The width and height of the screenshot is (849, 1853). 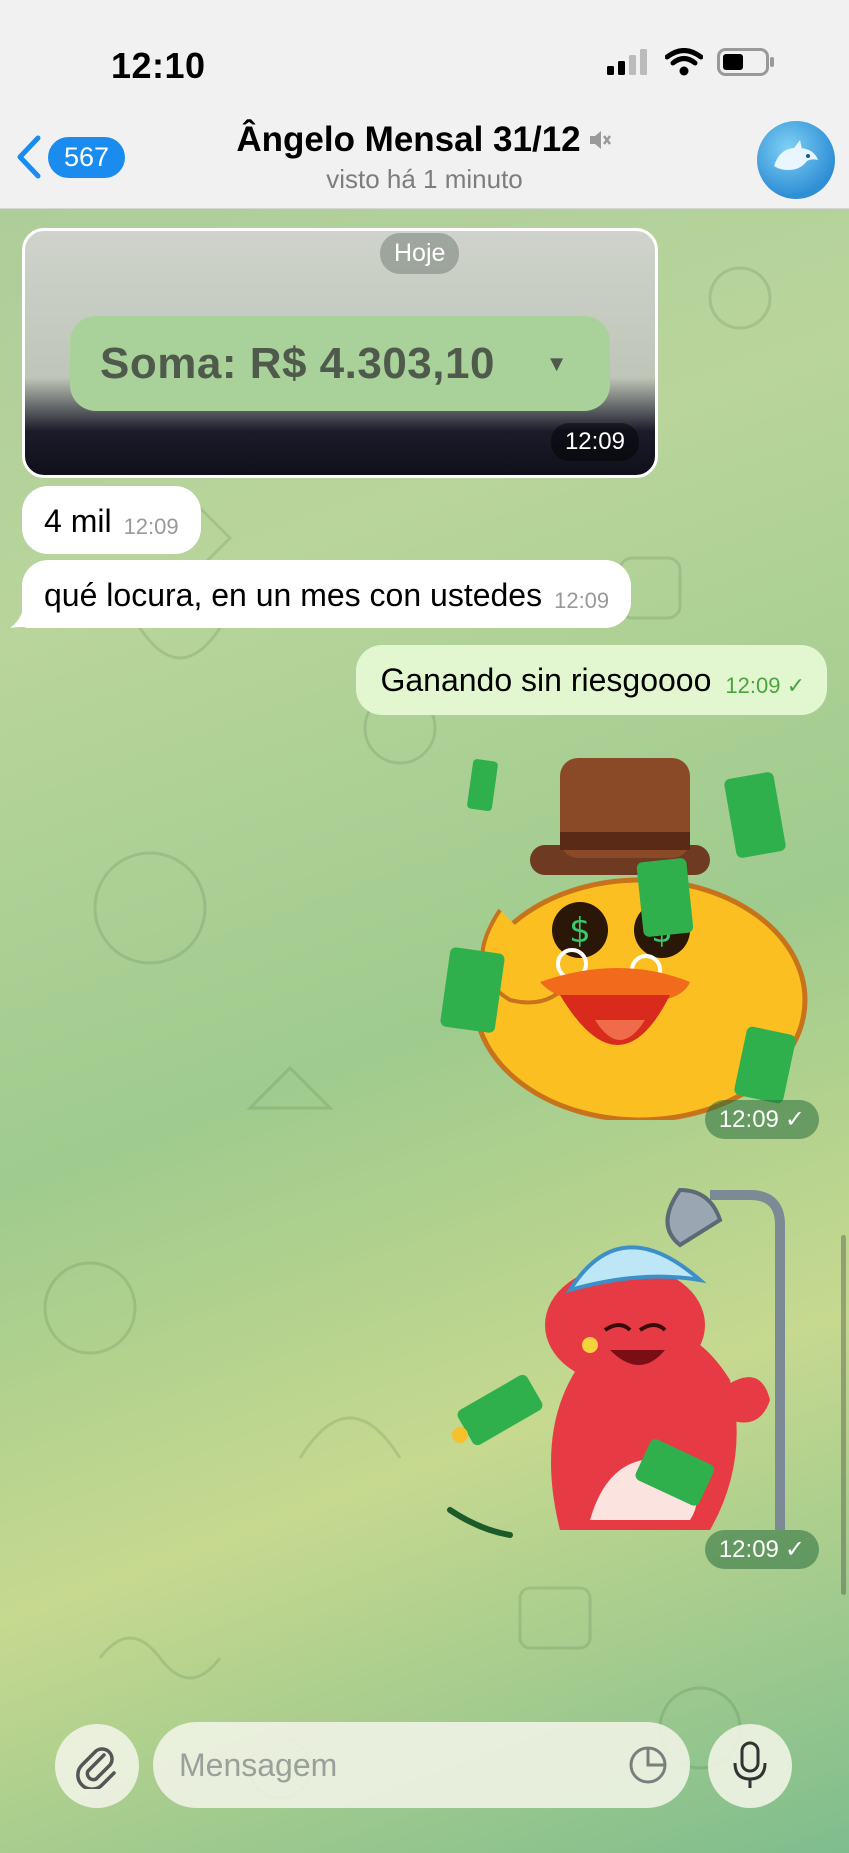 What do you see at coordinates (745, 62) in the screenshot?
I see `battery-icon` at bounding box center [745, 62].